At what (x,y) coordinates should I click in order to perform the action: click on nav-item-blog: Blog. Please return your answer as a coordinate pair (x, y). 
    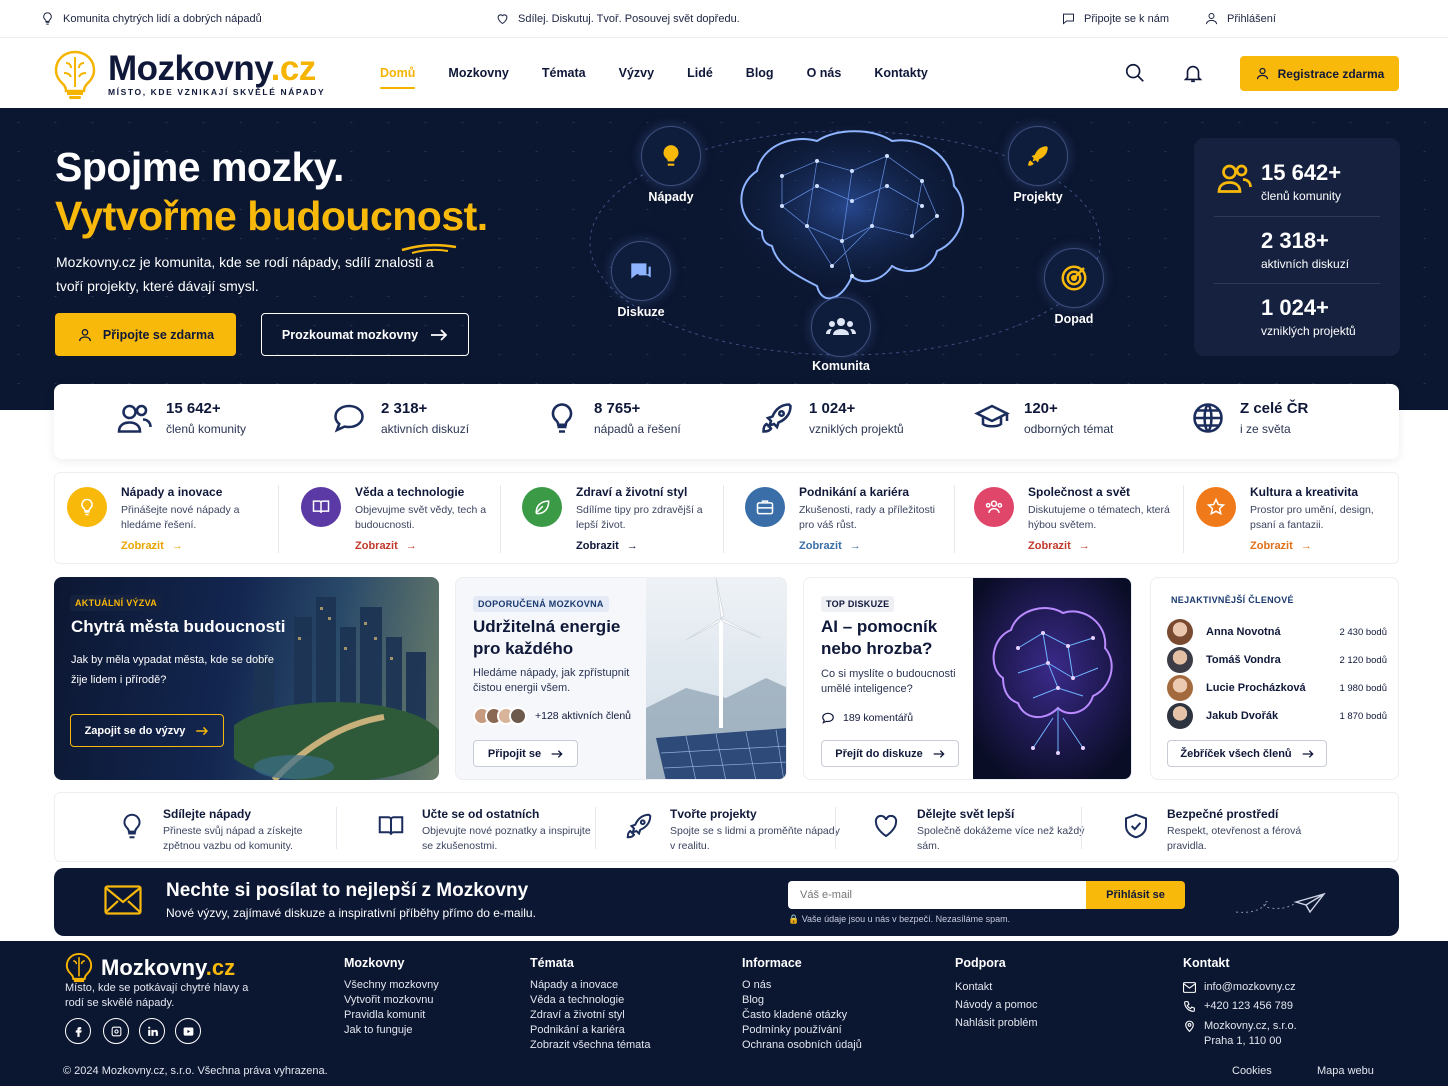
    Looking at the image, I should click on (760, 73).